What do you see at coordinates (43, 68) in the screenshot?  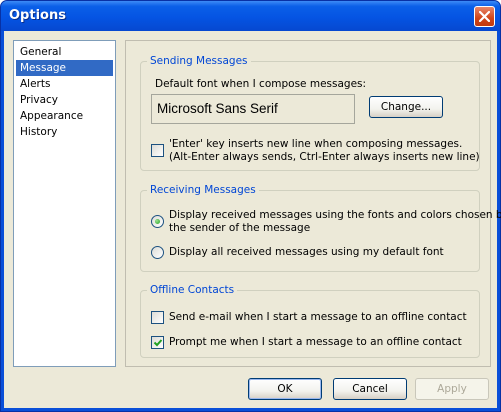 I see `category-item-label: Message` at bounding box center [43, 68].